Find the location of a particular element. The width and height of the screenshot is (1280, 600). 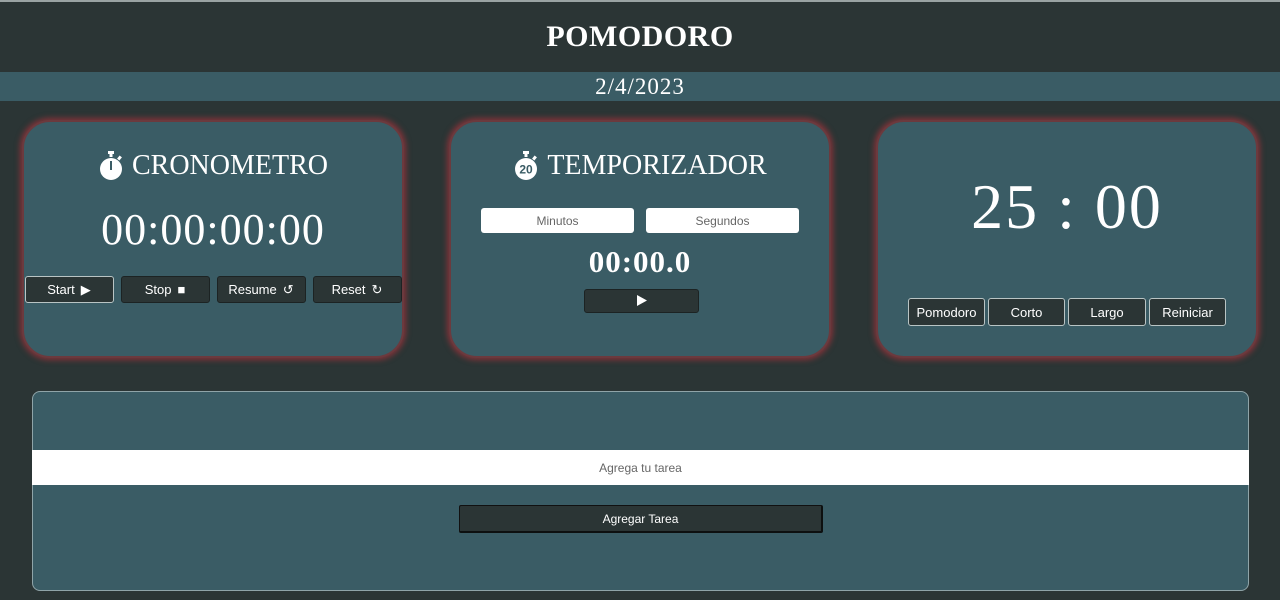

reset-label: Reset is located at coordinates (348, 289).